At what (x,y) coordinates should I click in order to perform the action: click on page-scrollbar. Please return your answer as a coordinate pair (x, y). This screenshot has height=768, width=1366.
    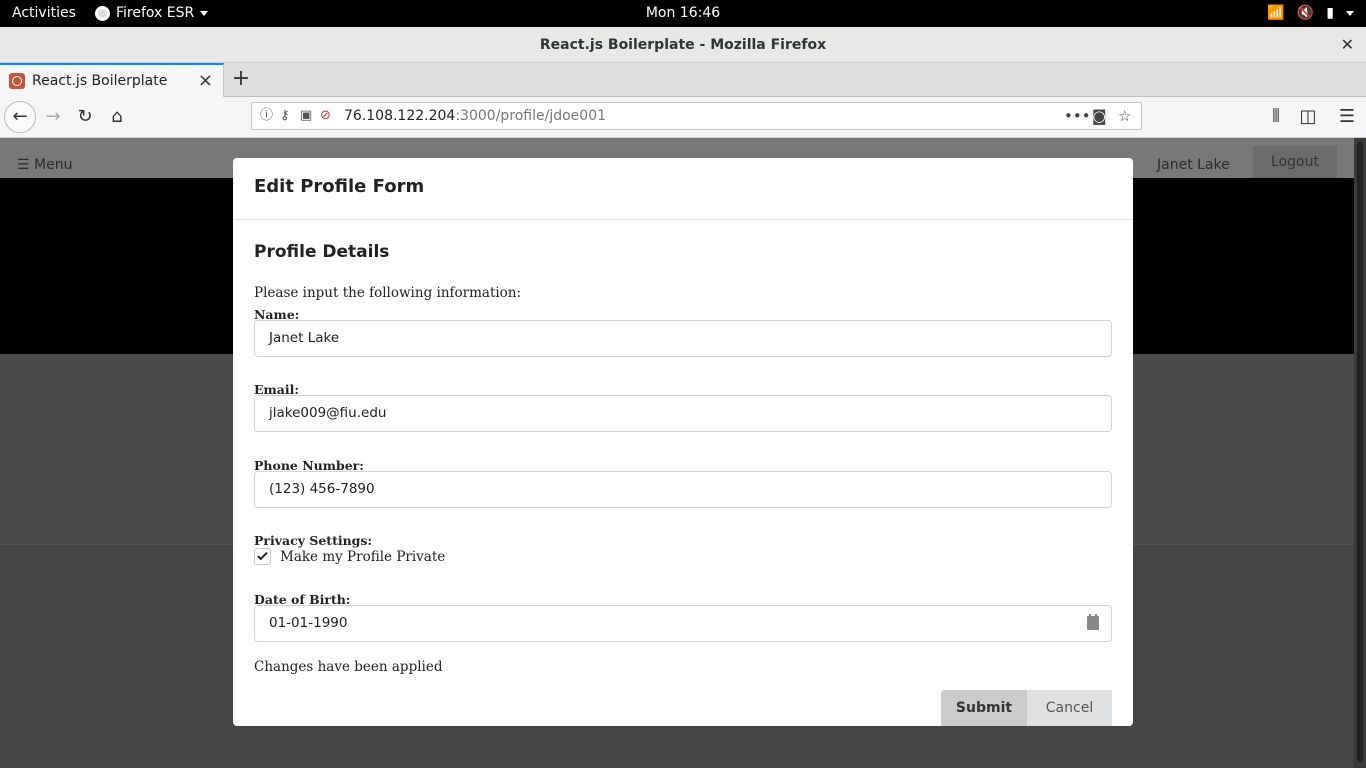
    Looking at the image, I should click on (1360, 453).